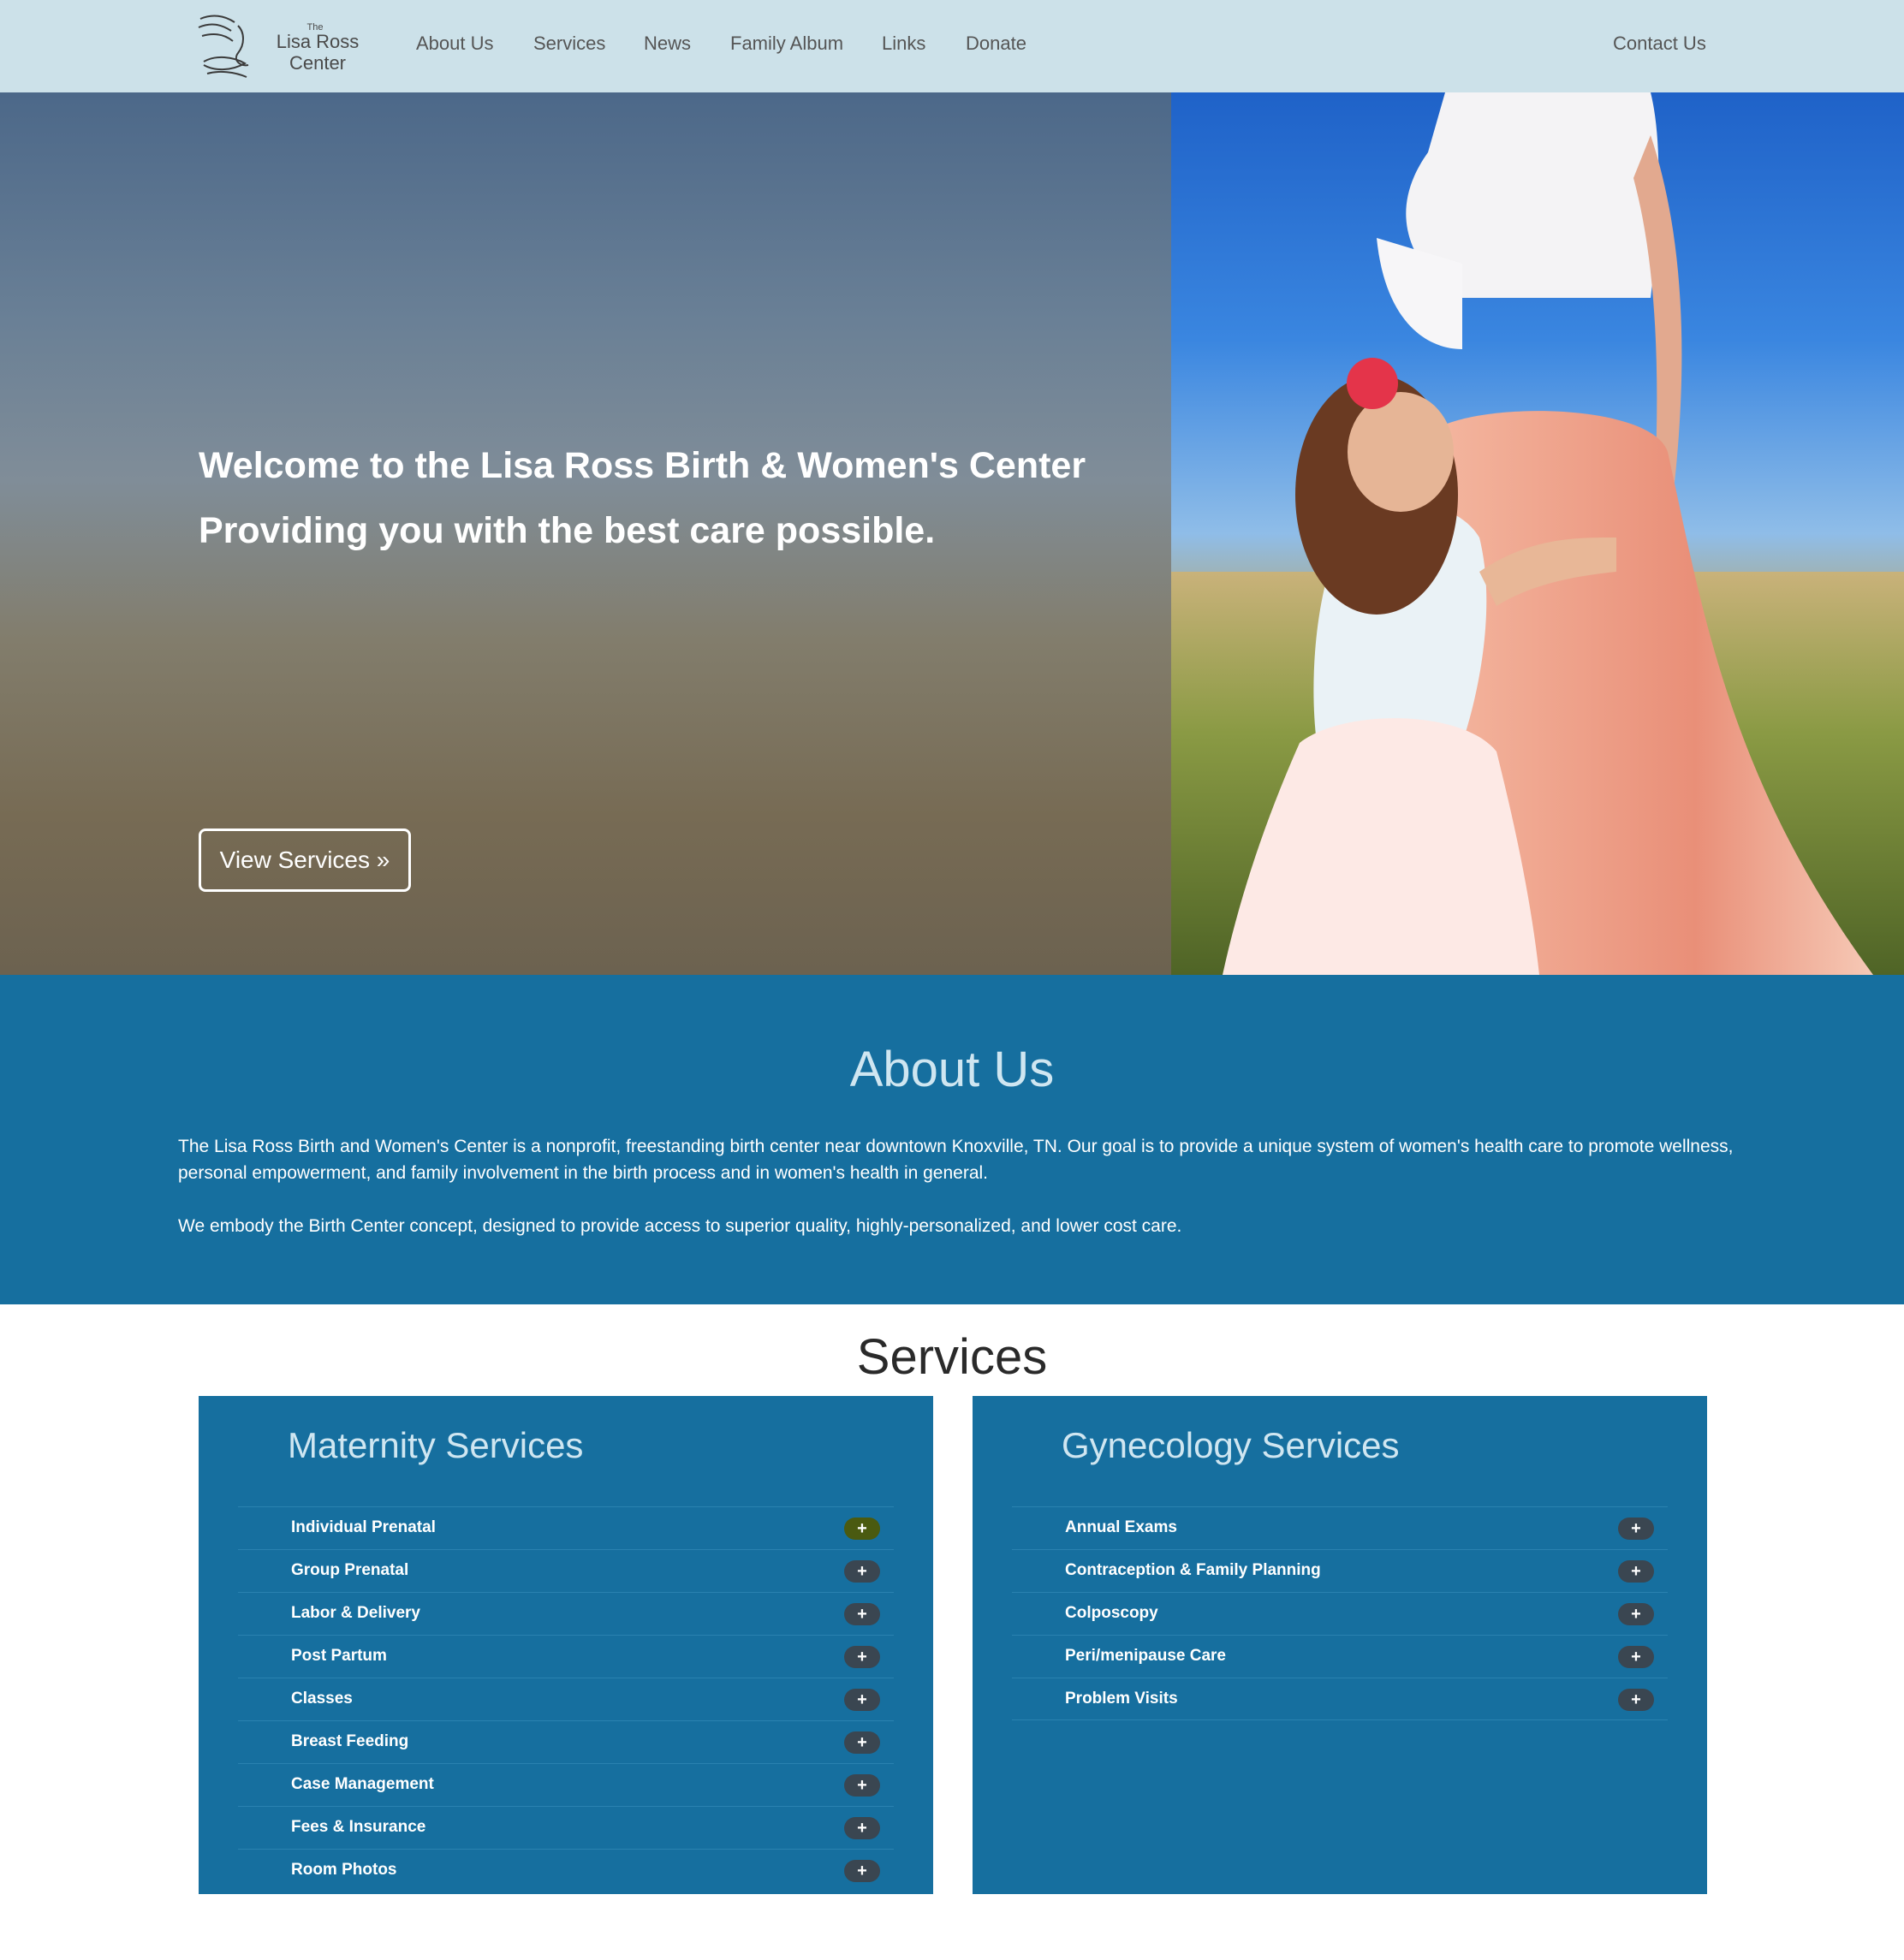 This screenshot has width=1904, height=1960. What do you see at coordinates (224, 46) in the screenshot?
I see `logo-icon` at bounding box center [224, 46].